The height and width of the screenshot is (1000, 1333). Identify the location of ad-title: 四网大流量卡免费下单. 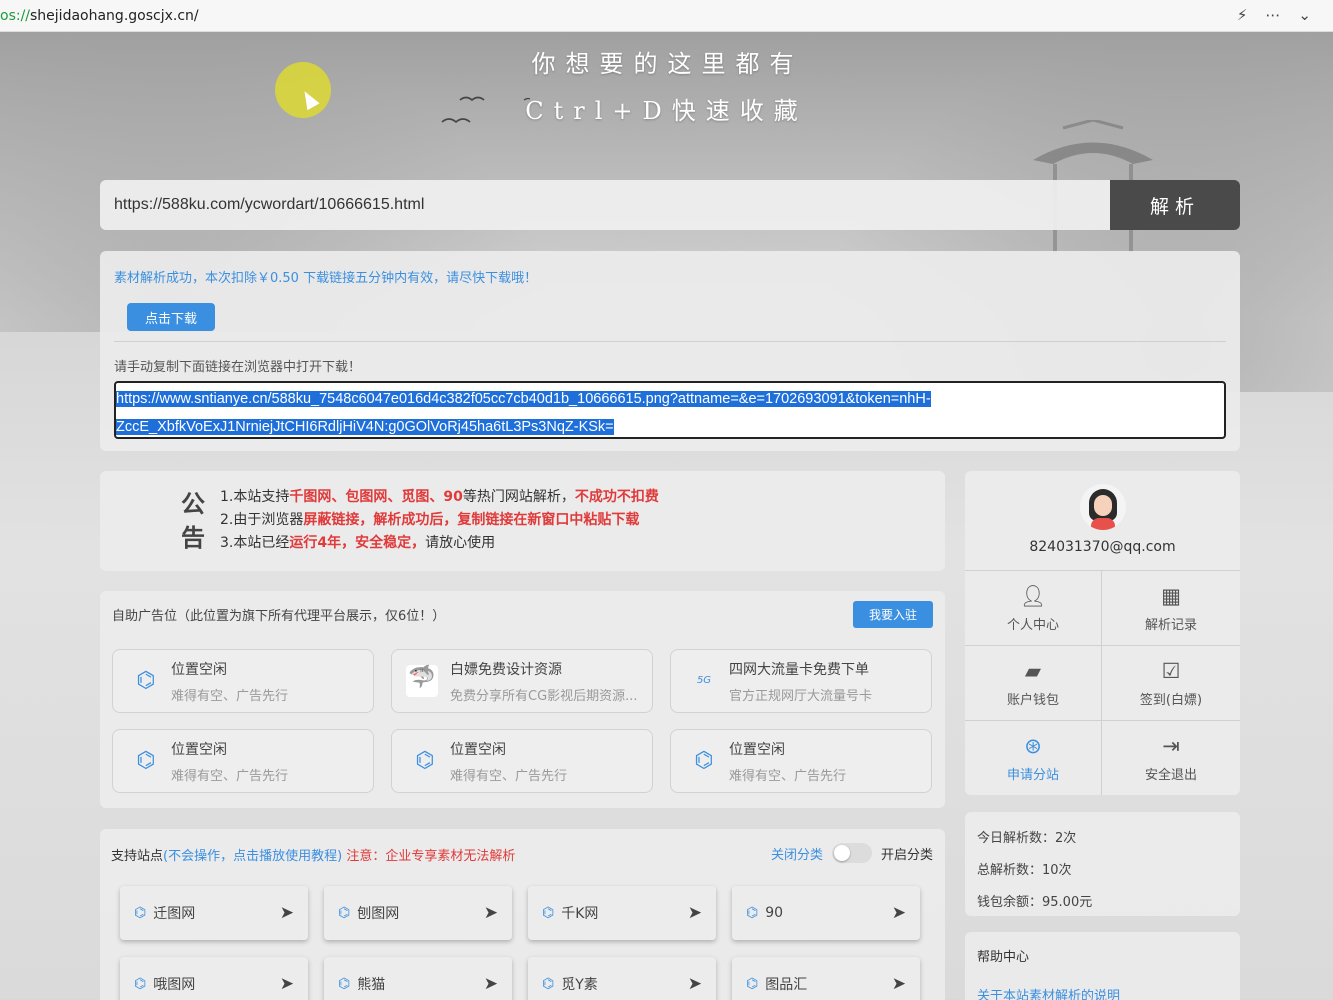
(799, 669).